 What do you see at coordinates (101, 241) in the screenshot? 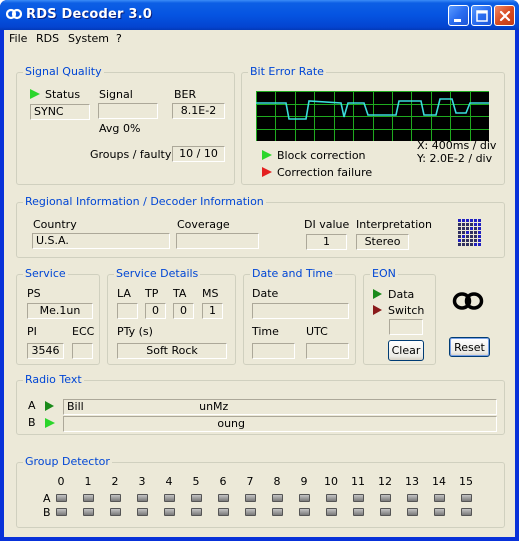
I see `country-value: U.S.A.` at bounding box center [101, 241].